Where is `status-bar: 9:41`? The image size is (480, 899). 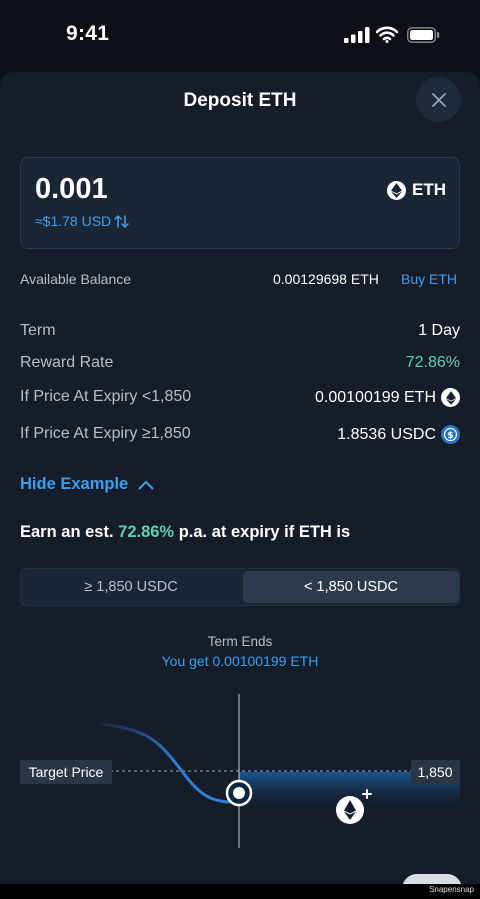 status-bar: 9:41 is located at coordinates (240, 36).